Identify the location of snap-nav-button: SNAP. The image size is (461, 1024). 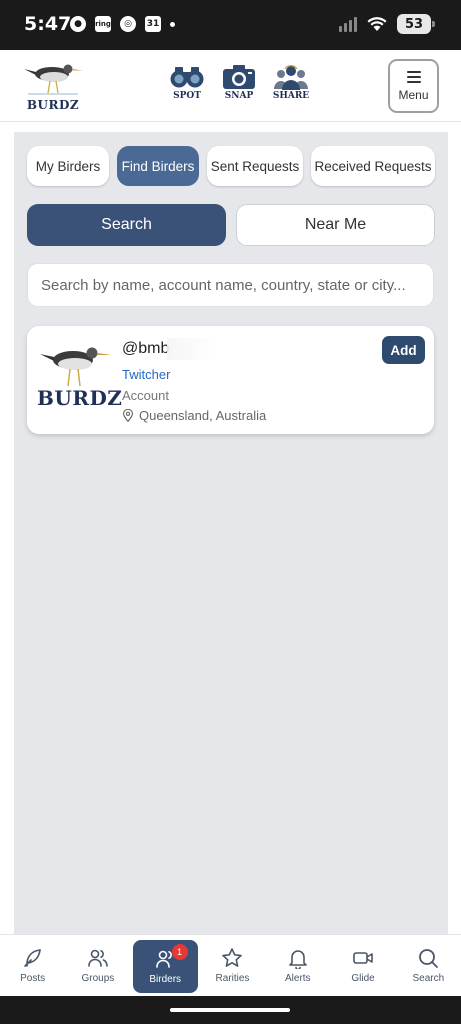
(239, 82).